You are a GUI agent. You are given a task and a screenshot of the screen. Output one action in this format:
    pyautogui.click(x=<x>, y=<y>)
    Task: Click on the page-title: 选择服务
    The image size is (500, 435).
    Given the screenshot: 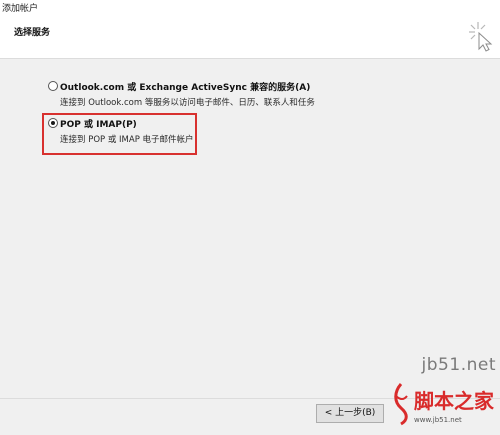 What is the action you would take?
    pyautogui.click(x=32, y=33)
    